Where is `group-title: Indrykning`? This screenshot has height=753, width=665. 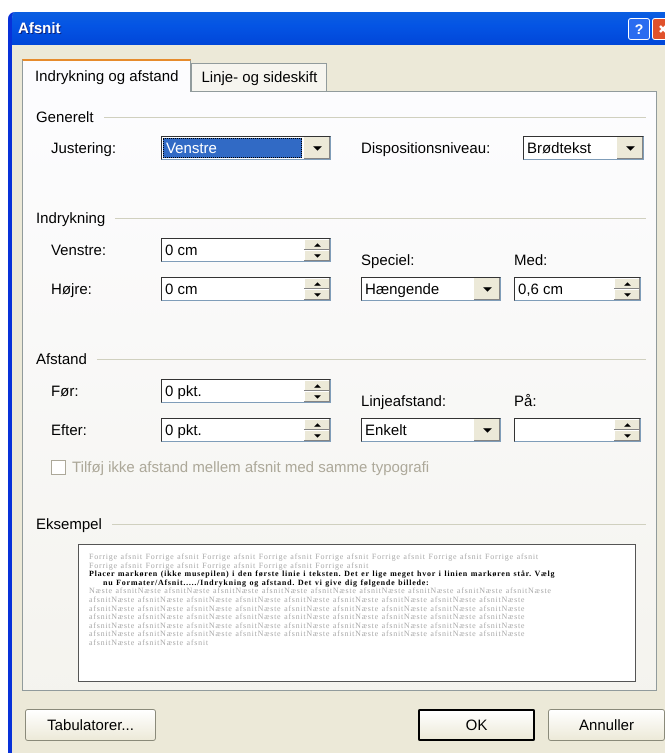 group-title: Indrykning is located at coordinates (71, 218).